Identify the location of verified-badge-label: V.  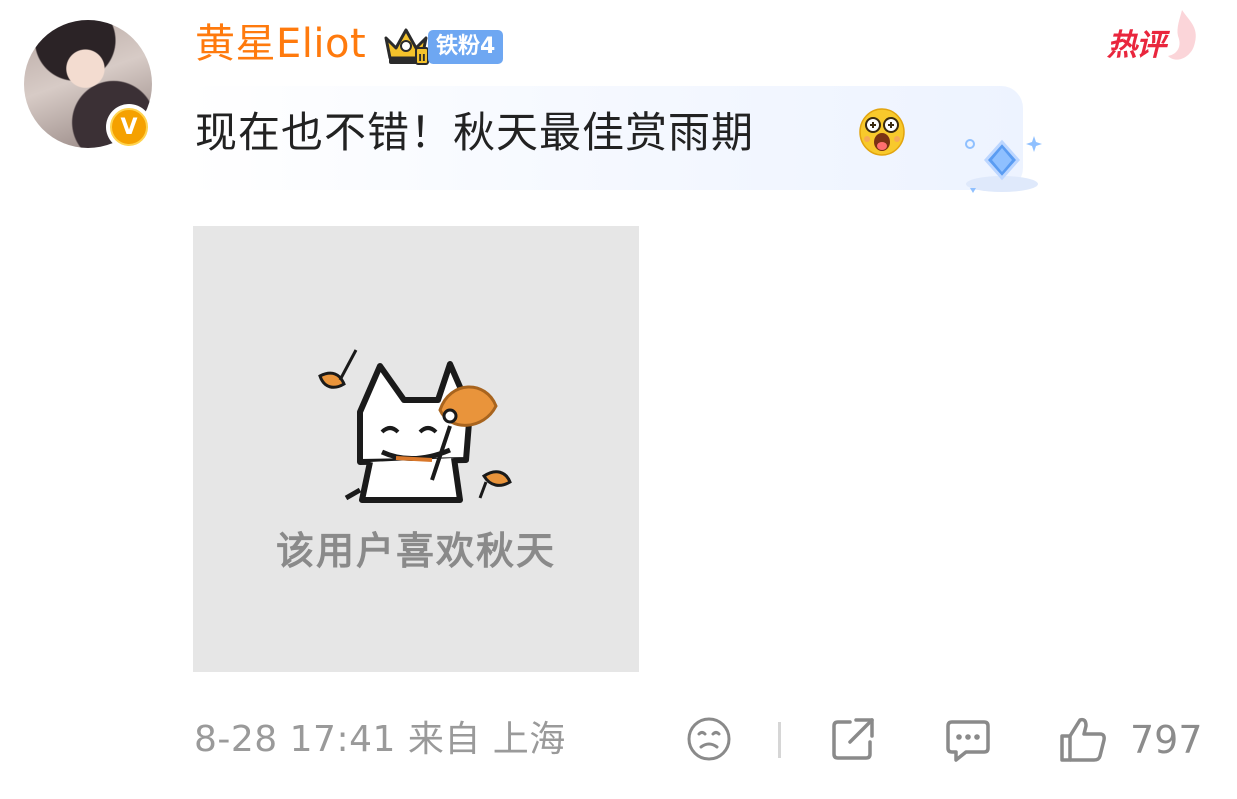
(129, 127).